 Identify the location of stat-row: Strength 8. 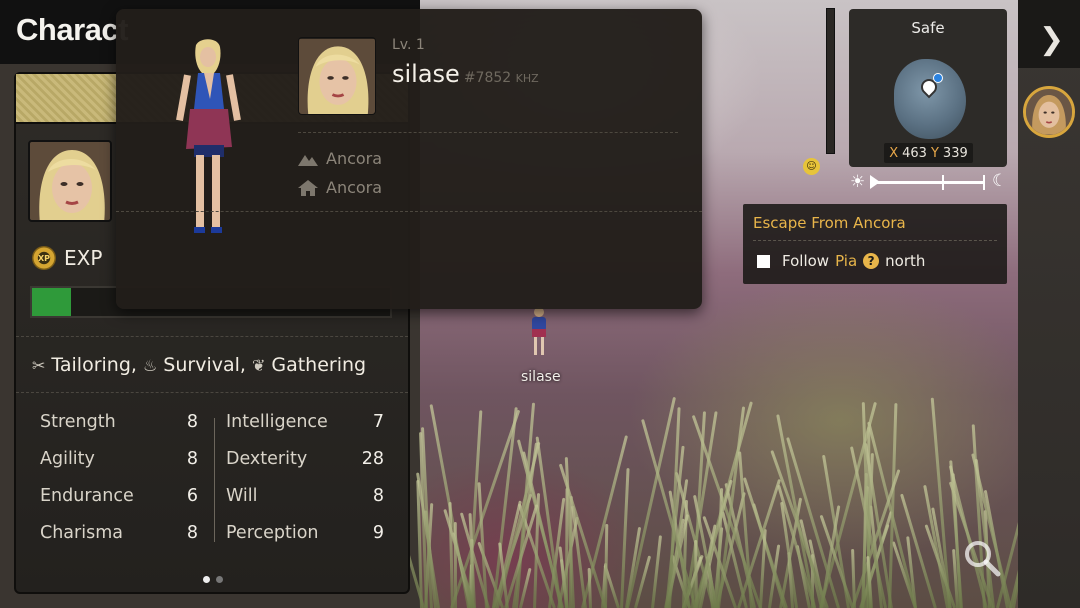
(119, 430).